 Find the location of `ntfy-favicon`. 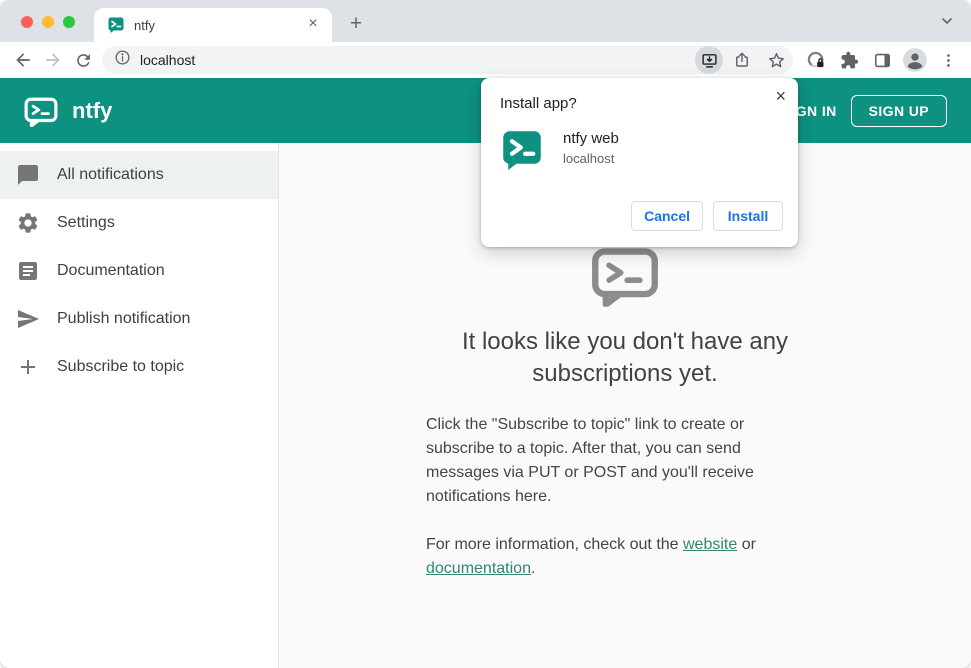

ntfy-favicon is located at coordinates (116, 25).